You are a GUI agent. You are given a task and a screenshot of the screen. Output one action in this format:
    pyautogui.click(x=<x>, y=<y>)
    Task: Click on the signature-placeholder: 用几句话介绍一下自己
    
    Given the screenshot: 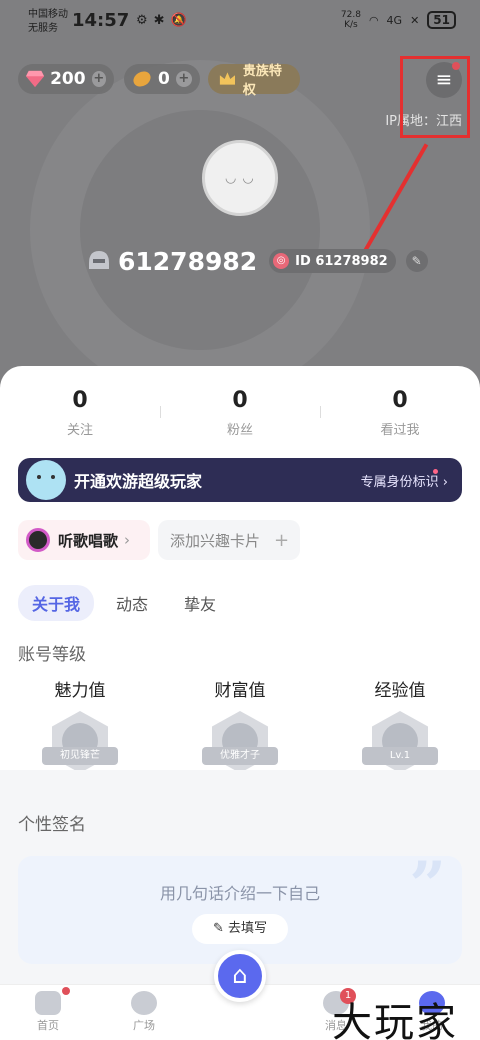 What is the action you would take?
    pyautogui.click(x=239, y=893)
    